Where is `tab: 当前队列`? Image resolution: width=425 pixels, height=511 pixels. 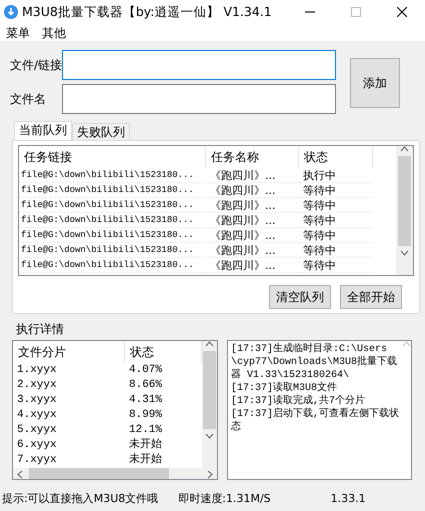 tab: 当前队列 is located at coordinates (43, 130).